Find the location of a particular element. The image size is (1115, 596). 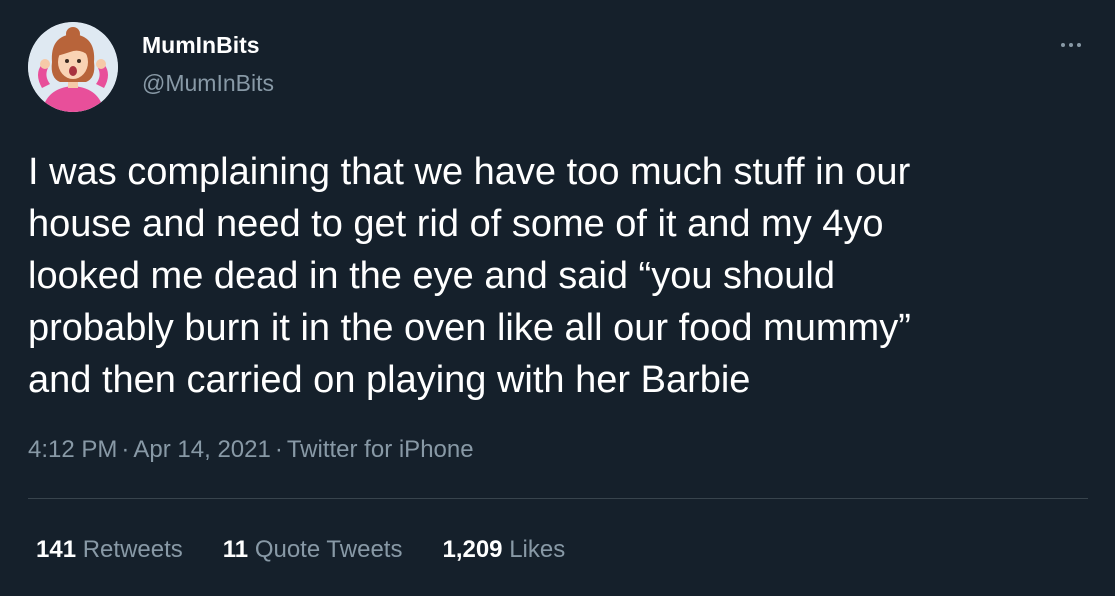

tweet-time: 4:12 PM is located at coordinates (72, 449).